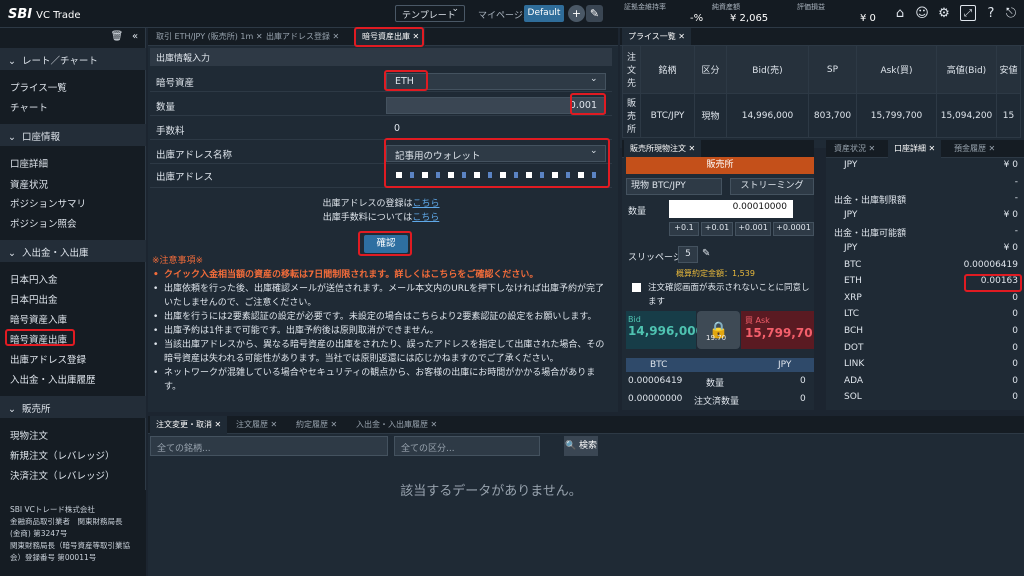 The image size is (1024, 576). Describe the element at coordinates (854, 149) in the screenshot. I see `tab-asset-status: 資産状況 ✕` at that location.